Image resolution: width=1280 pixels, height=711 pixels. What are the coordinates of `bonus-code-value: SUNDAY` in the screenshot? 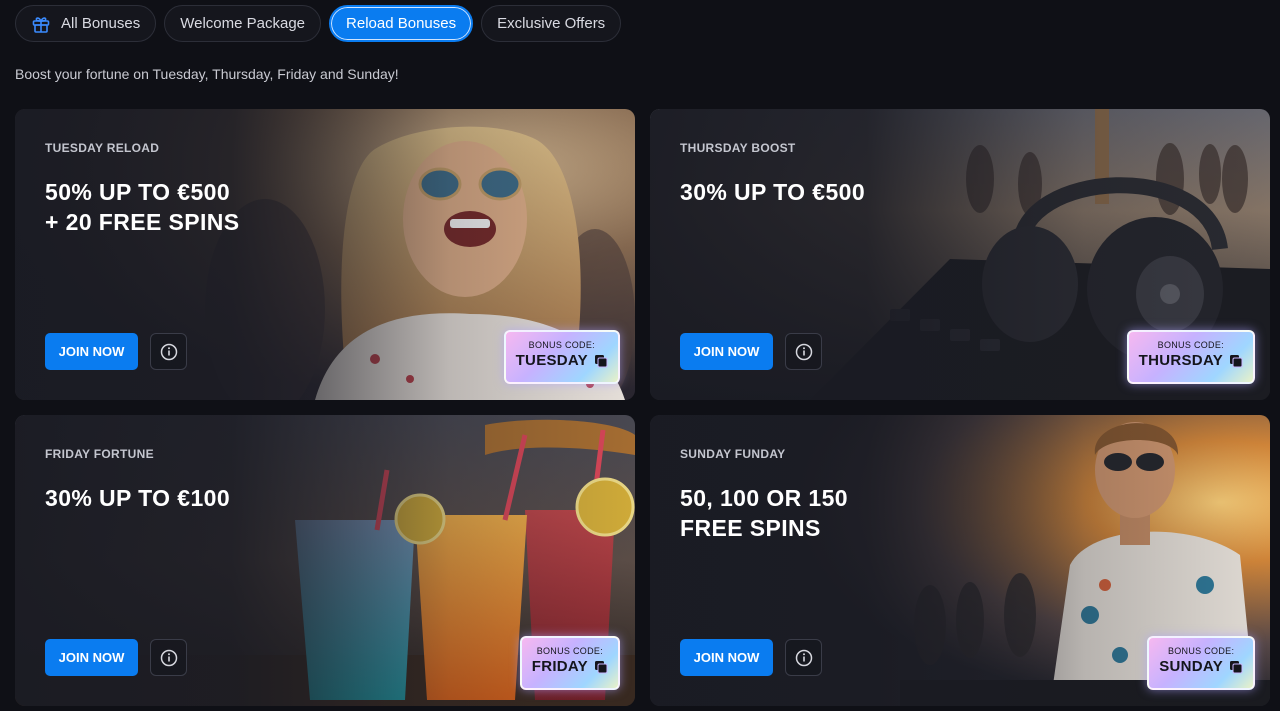 It's located at (1191, 666).